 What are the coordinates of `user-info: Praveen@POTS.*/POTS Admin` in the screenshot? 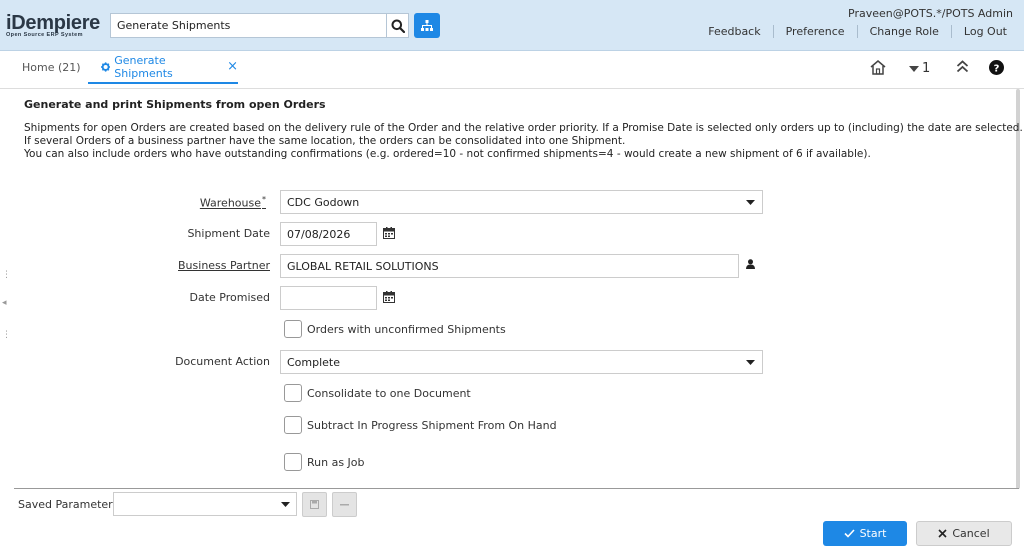 It's located at (930, 13).